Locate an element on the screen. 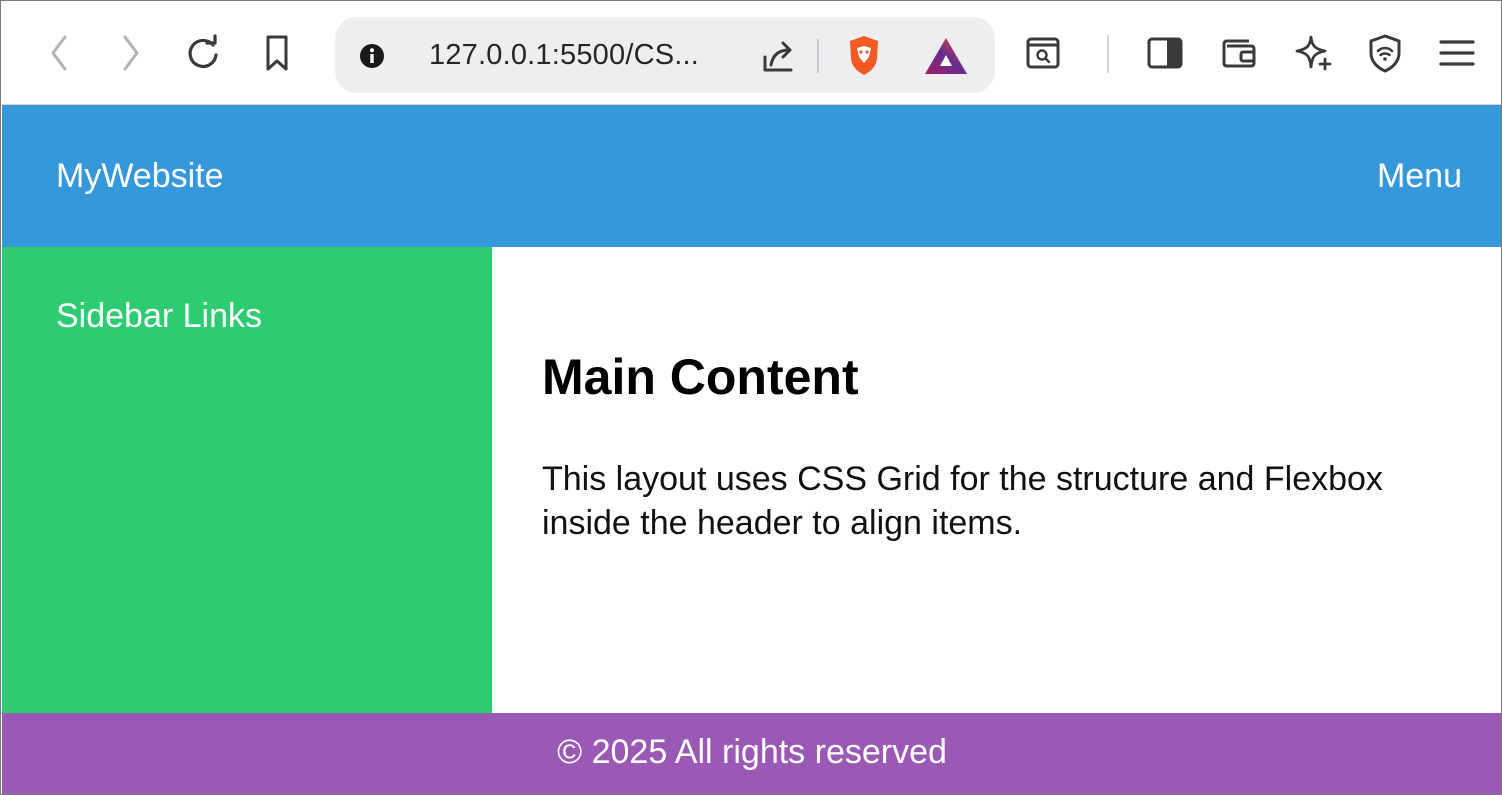 This screenshot has height=795, width=1502. footer-text: © 2025 All rights reserved is located at coordinates (752, 752).